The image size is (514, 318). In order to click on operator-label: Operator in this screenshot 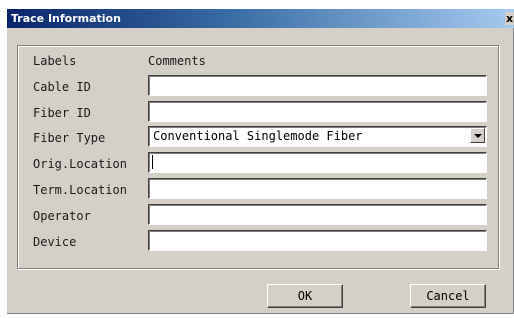, I will do `click(62, 216)`.